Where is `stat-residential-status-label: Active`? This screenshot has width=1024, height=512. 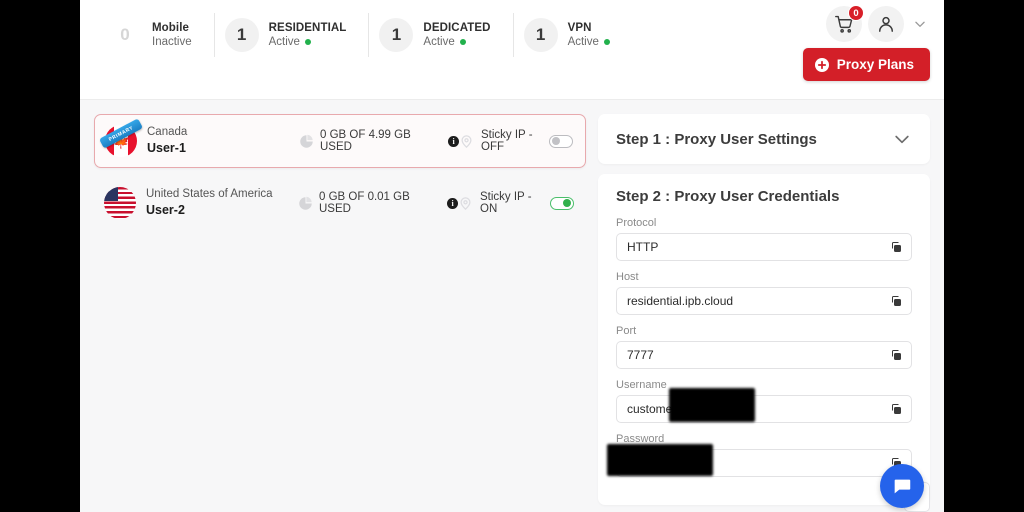 stat-residential-status-label: Active is located at coordinates (284, 42).